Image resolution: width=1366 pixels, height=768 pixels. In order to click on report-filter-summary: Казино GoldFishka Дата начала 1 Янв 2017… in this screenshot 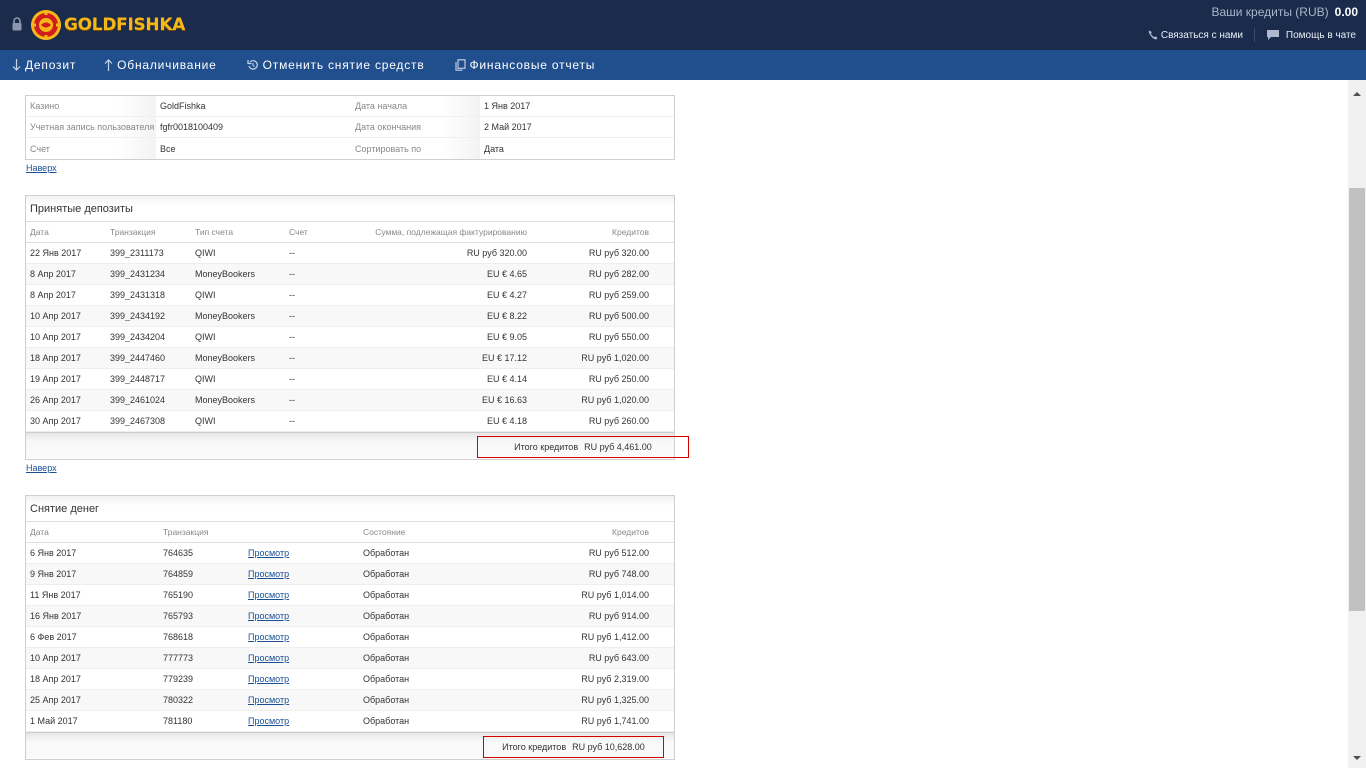, I will do `click(350, 127)`.